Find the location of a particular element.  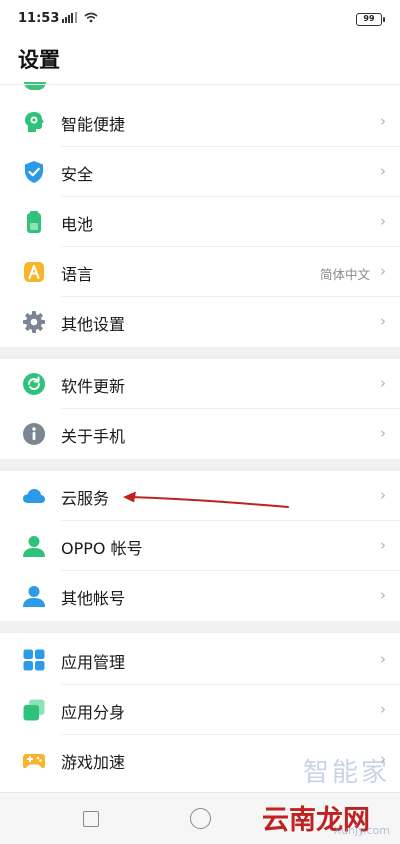

game-boost-icon is located at coordinates (34, 761).